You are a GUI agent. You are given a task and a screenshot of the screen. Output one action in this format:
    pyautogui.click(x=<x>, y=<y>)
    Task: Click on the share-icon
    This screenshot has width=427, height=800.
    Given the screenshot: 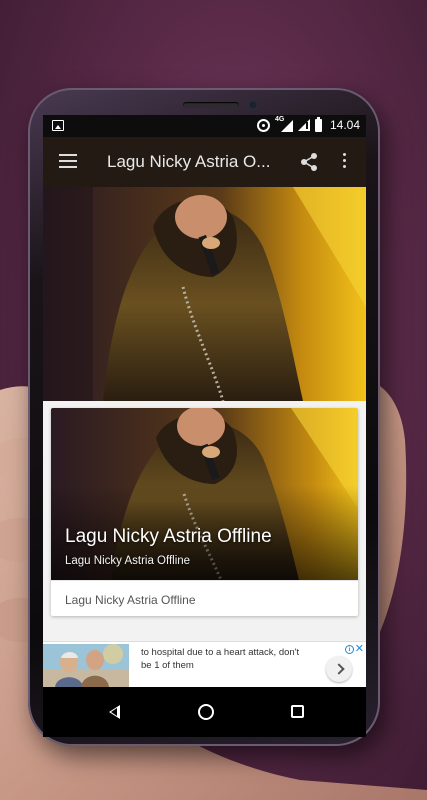 What is the action you would take?
    pyautogui.click(x=309, y=162)
    